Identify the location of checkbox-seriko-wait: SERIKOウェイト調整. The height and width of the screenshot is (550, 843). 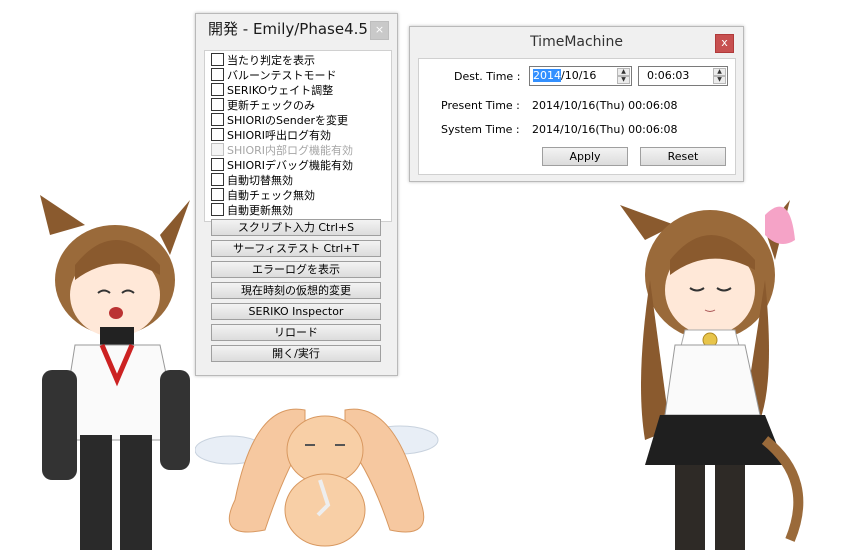
(272, 90).